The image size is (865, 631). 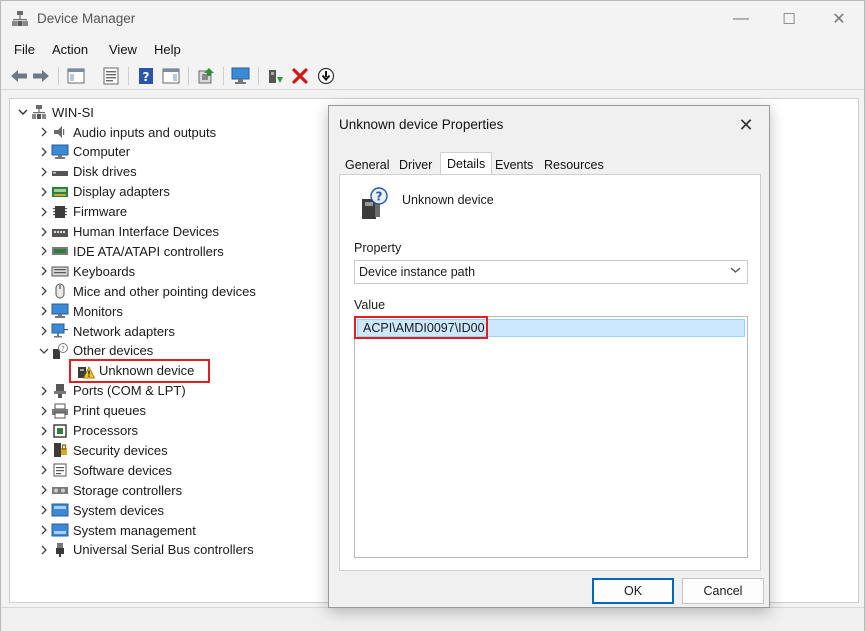 I want to click on network-adapter-icon, so click(x=60, y=331).